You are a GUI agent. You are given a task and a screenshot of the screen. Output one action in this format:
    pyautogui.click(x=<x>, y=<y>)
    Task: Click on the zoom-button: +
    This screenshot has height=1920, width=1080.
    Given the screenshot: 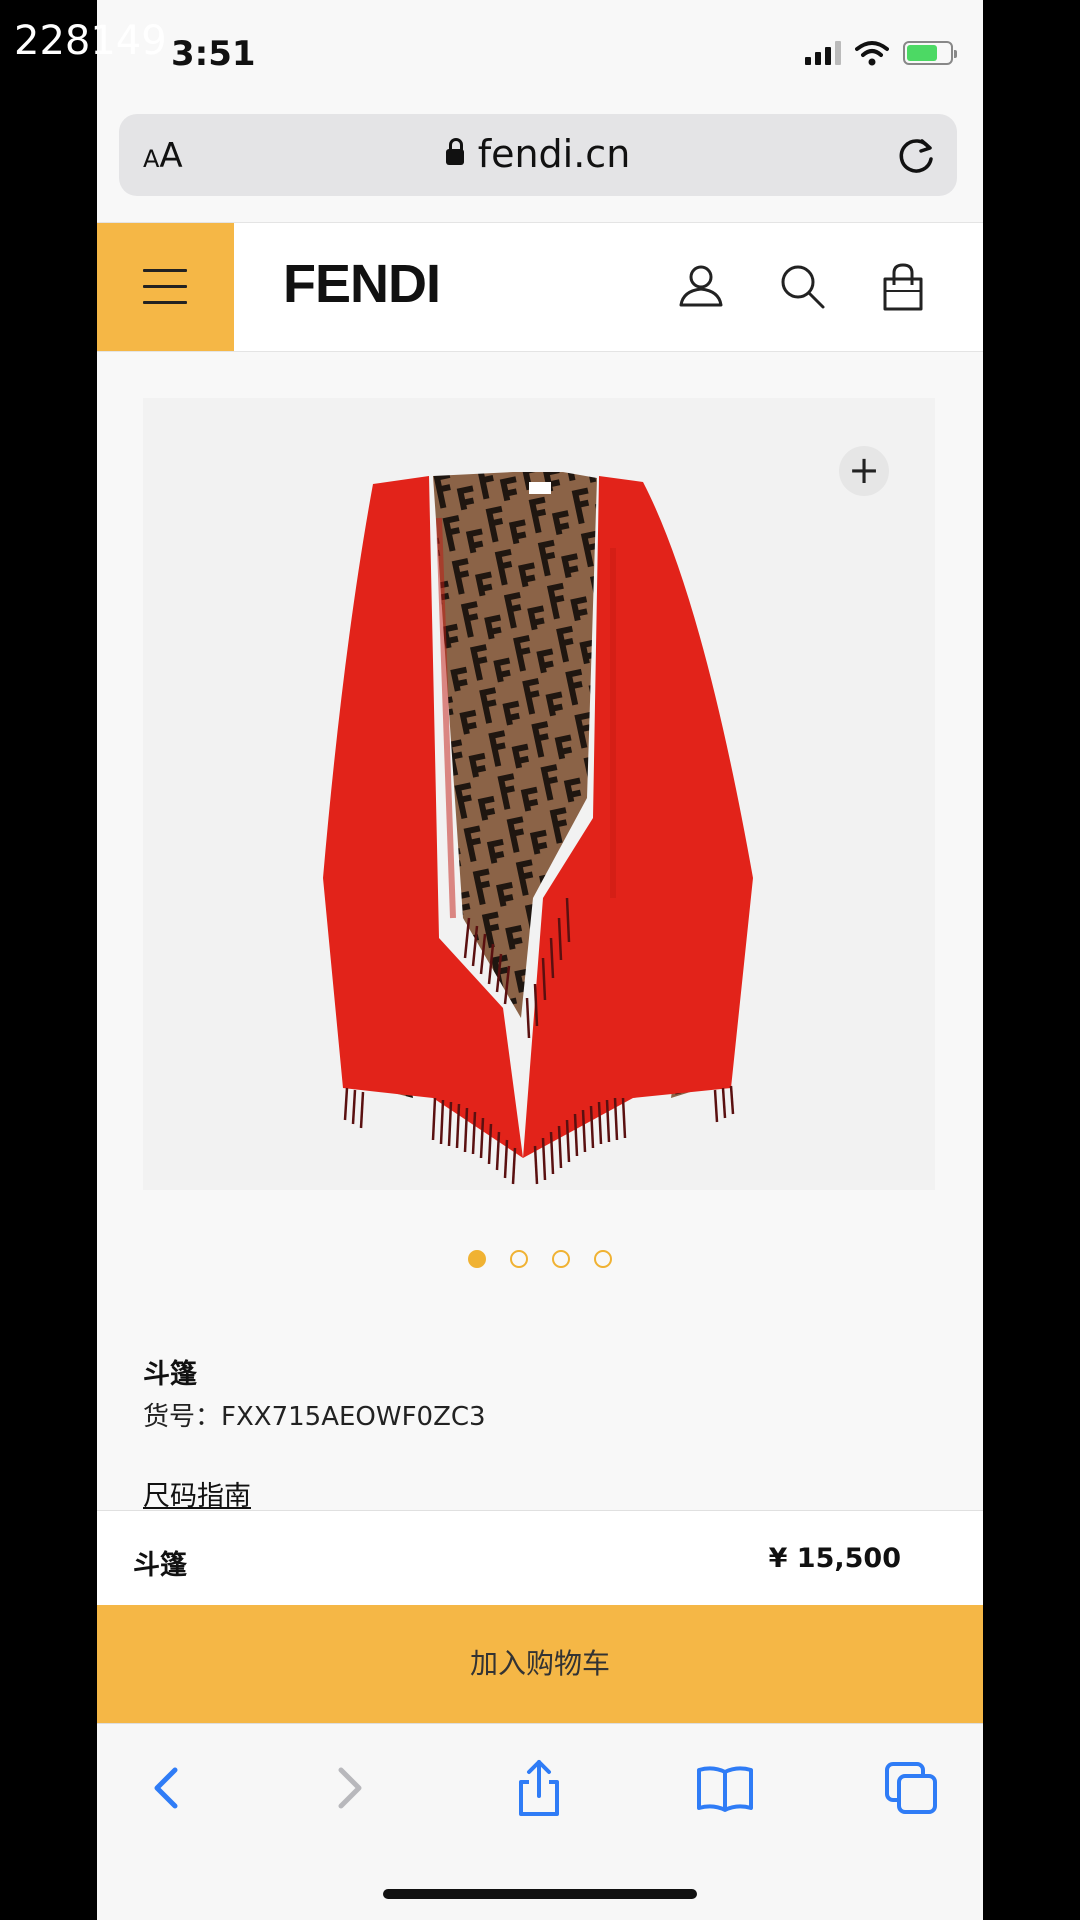 What is the action you would take?
    pyautogui.click(x=864, y=471)
    